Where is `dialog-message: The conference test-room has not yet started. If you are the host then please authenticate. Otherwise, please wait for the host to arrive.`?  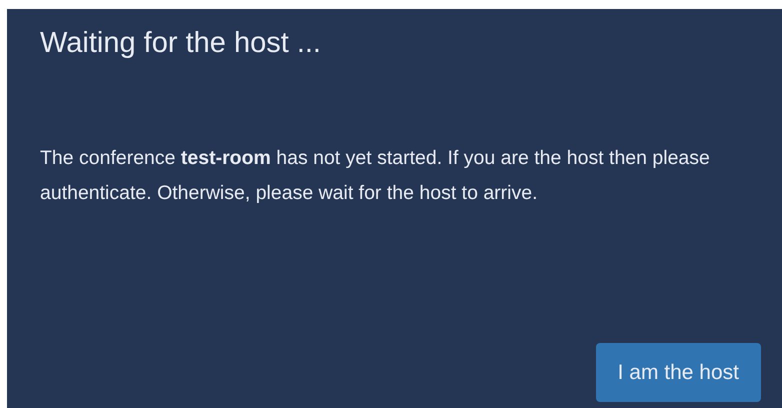 dialog-message: The conference test-room has not yet started. If you are the host then please authenticate. Otherwise, please wait for the host to arrive. is located at coordinates (375, 176).